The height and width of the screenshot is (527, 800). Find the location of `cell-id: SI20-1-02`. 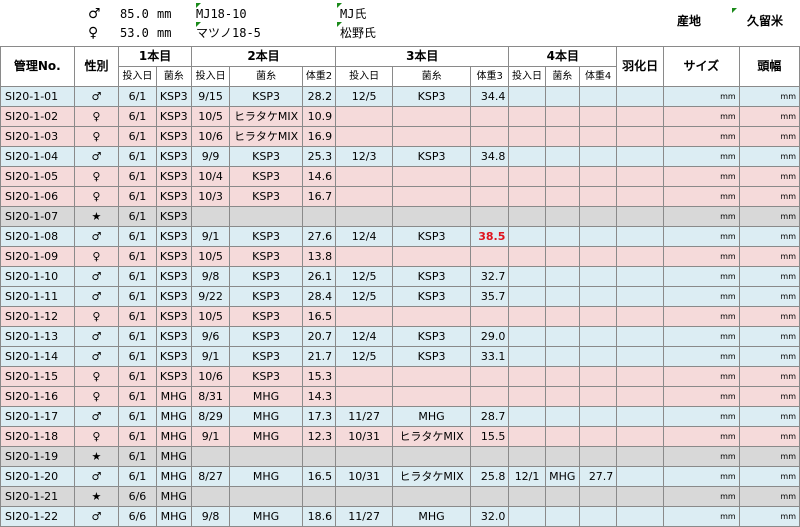

cell-id: SI20-1-02 is located at coordinates (37, 116).